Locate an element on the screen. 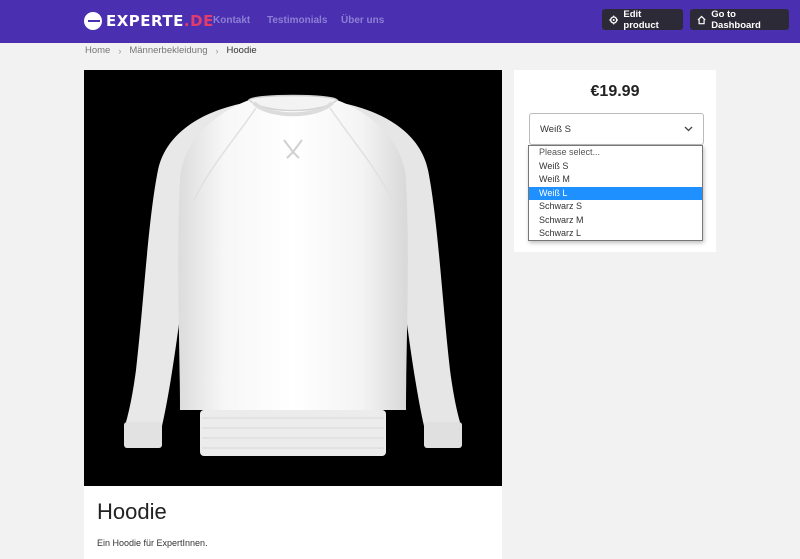 This screenshot has height=559, width=800. product-price: €19.99 is located at coordinates (615, 91).